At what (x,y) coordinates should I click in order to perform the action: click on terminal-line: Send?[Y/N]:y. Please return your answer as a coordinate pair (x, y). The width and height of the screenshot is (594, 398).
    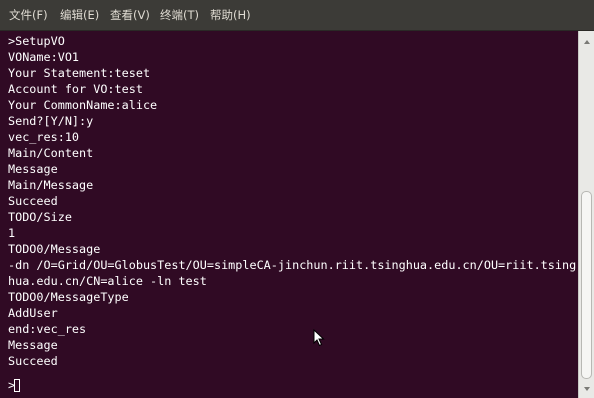
    Looking at the image, I should click on (51, 121).